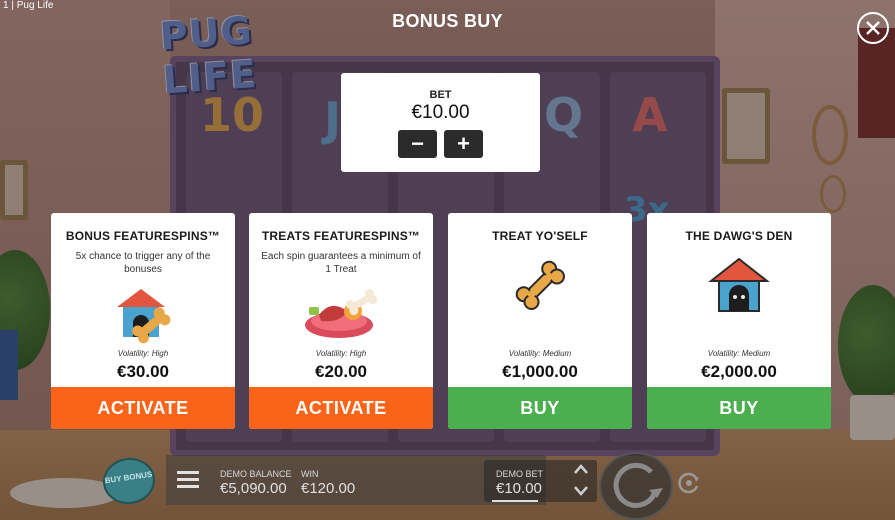 This screenshot has width=895, height=520. What do you see at coordinates (188, 480) in the screenshot?
I see `menu-icon` at bounding box center [188, 480].